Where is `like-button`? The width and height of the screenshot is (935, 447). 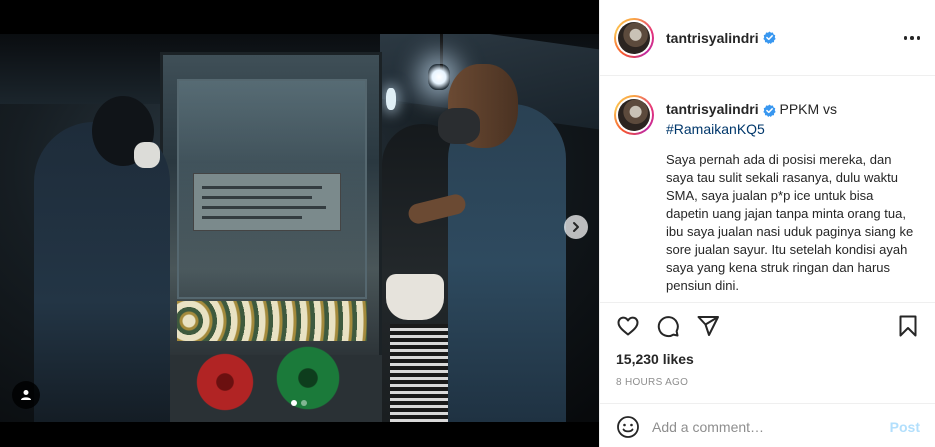 like-button is located at coordinates (628, 326).